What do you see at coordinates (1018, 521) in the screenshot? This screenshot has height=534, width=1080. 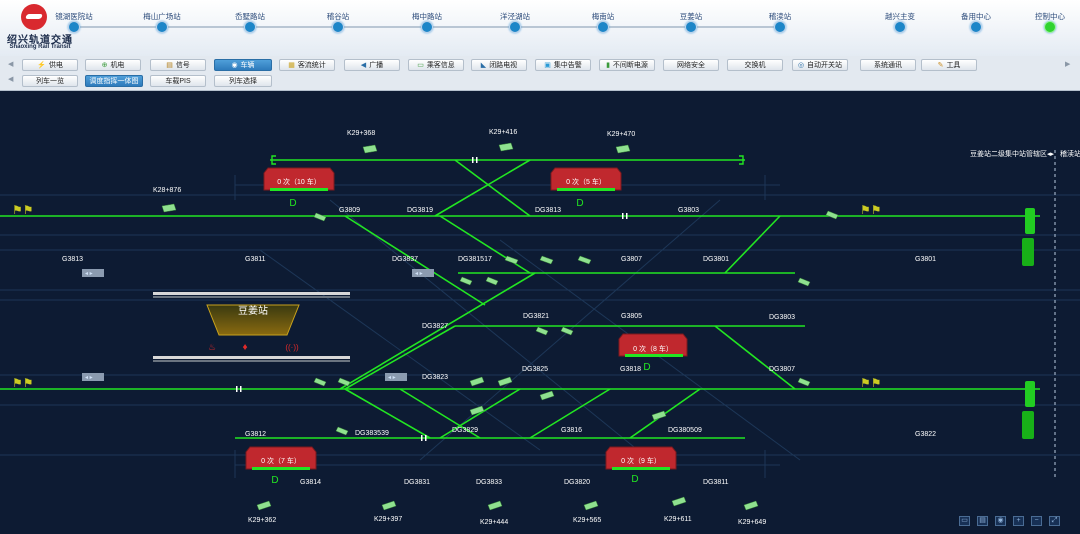 I see `zoom-in-icon: +` at bounding box center [1018, 521].